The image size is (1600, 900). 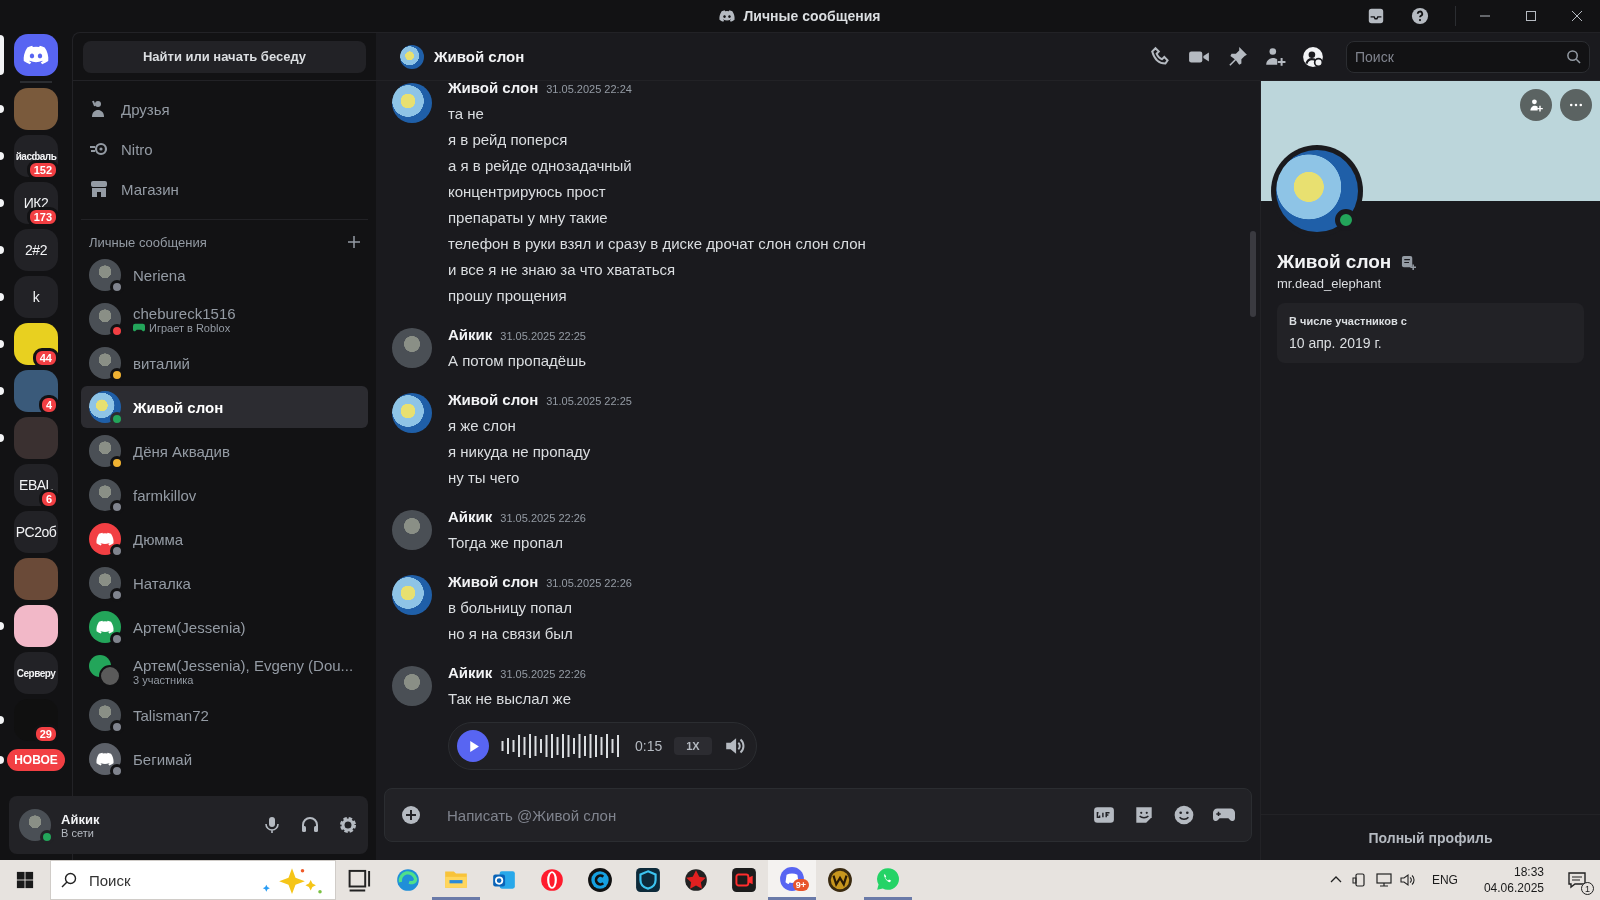 I want to click on new-badge: НОВОЕ, so click(x=36, y=760).